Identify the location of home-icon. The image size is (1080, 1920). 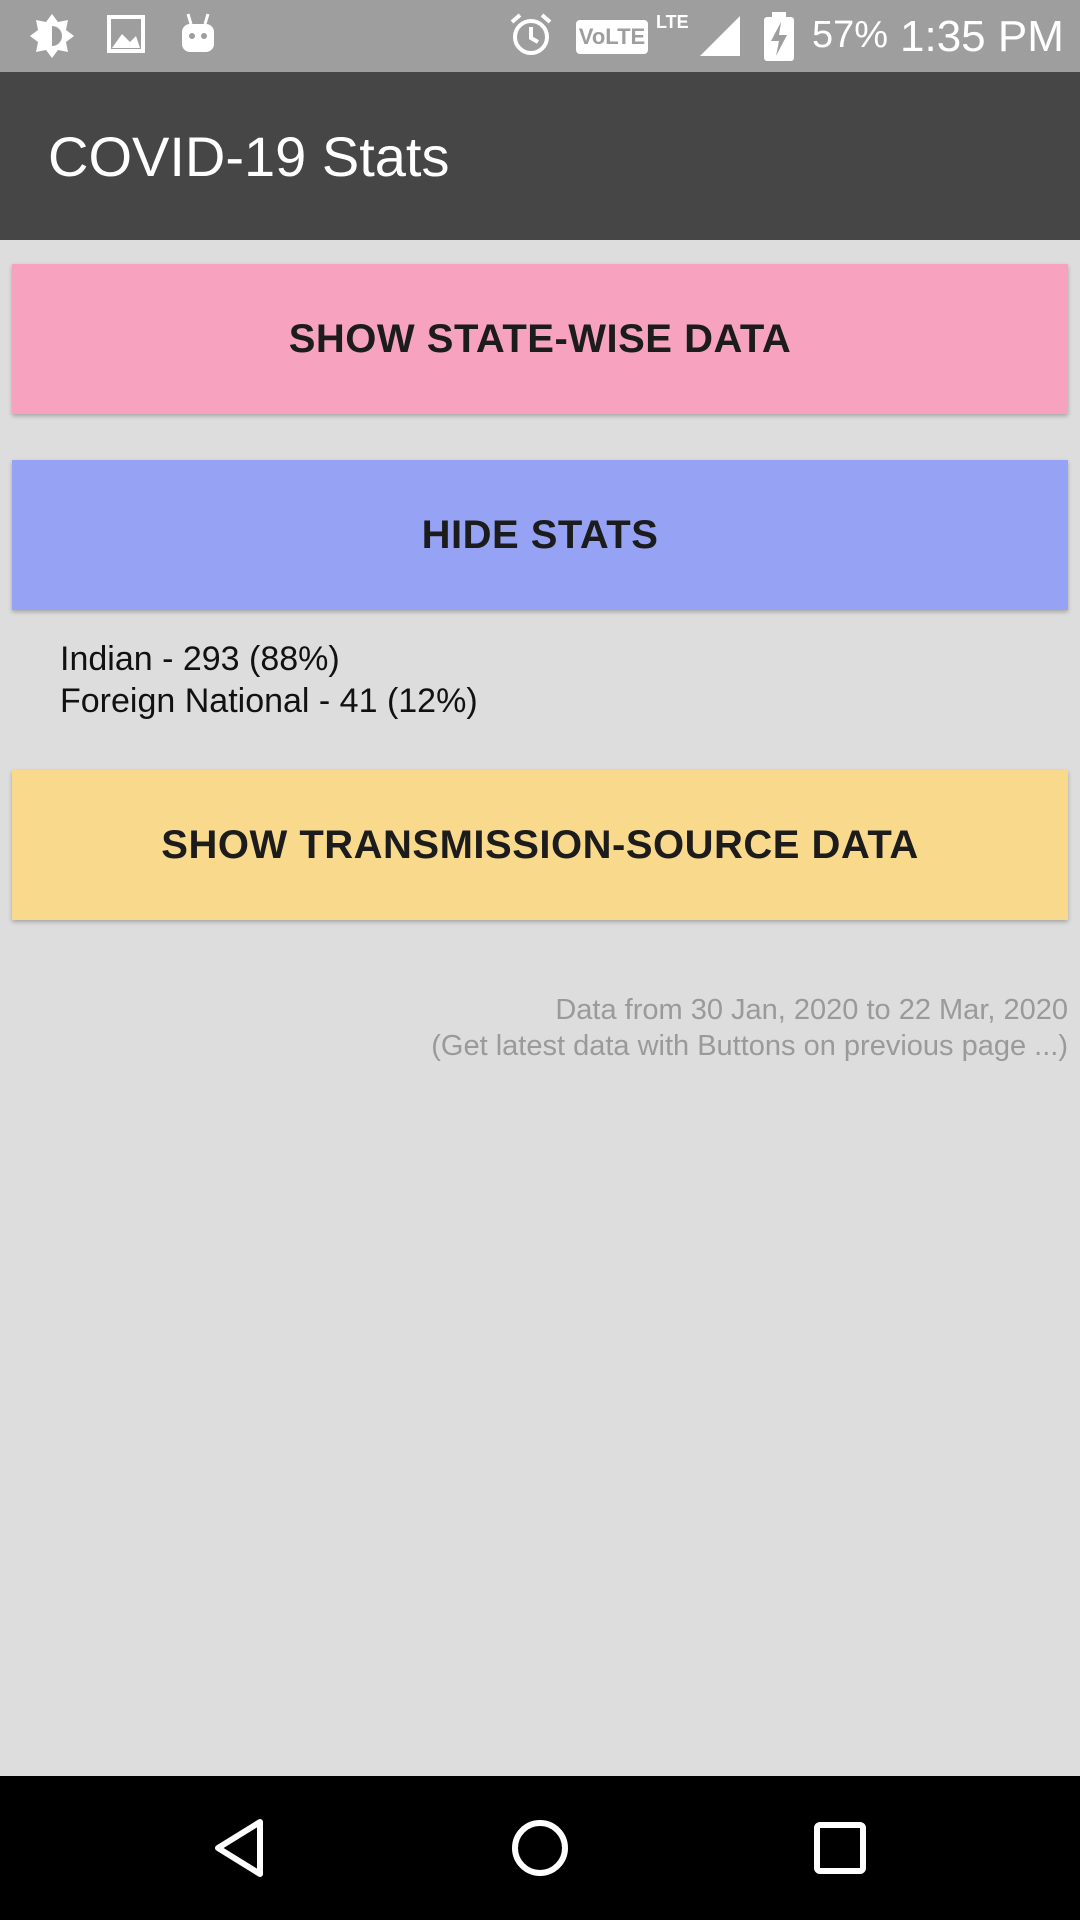
(540, 1848).